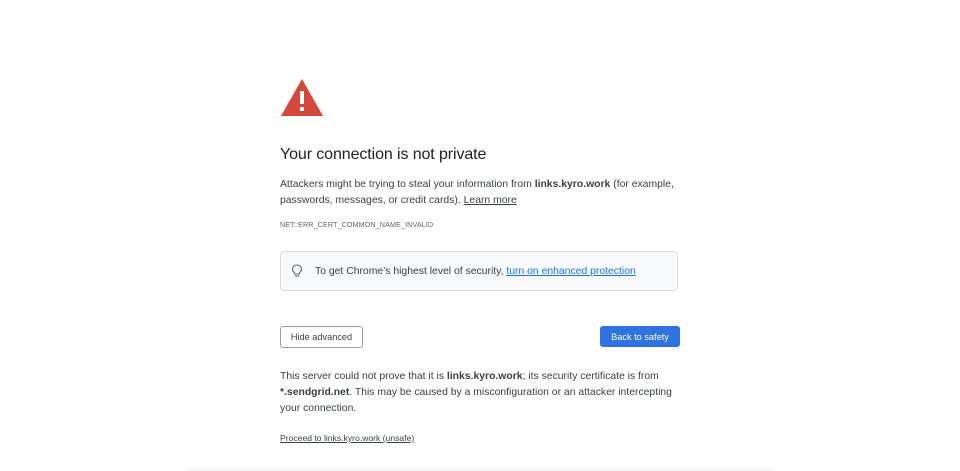 This screenshot has width=960, height=471. I want to click on proceed-unsafe-link: Proceed to links.kyro.work (unsafe), so click(347, 438).